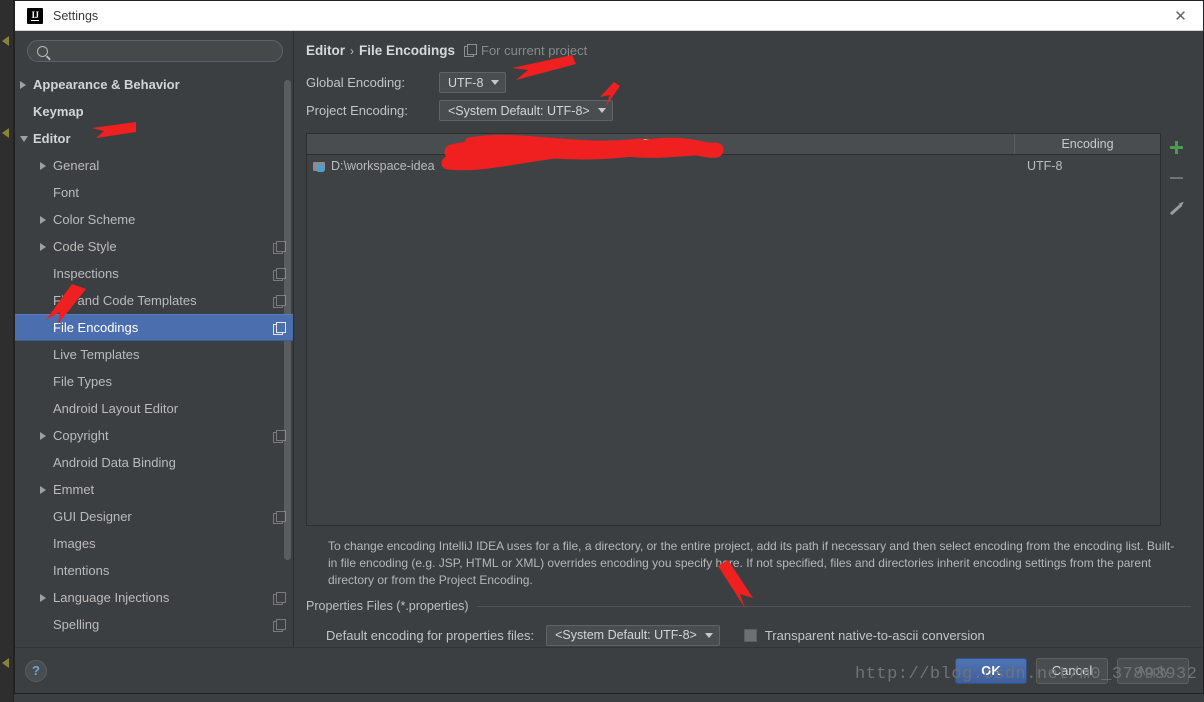 The image size is (1204, 702). What do you see at coordinates (675, 144) in the screenshot?
I see `sort-ascending-icon` at bounding box center [675, 144].